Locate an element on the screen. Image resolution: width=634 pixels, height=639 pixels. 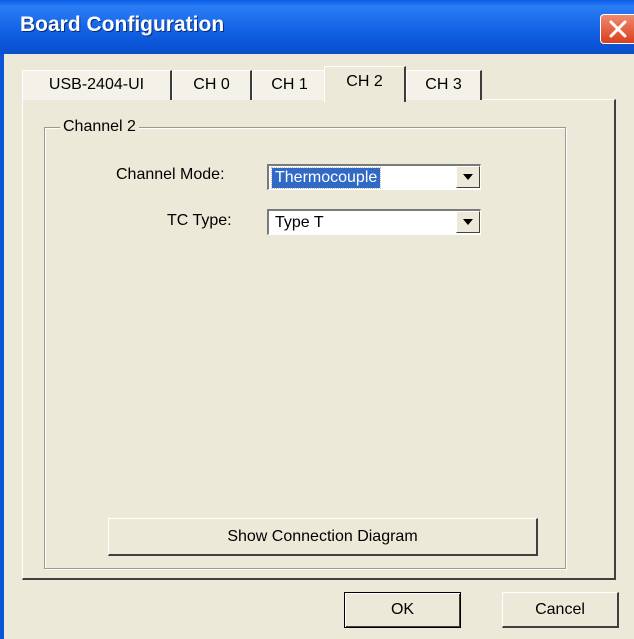
tab-ch2: CH 2 is located at coordinates (365, 84).